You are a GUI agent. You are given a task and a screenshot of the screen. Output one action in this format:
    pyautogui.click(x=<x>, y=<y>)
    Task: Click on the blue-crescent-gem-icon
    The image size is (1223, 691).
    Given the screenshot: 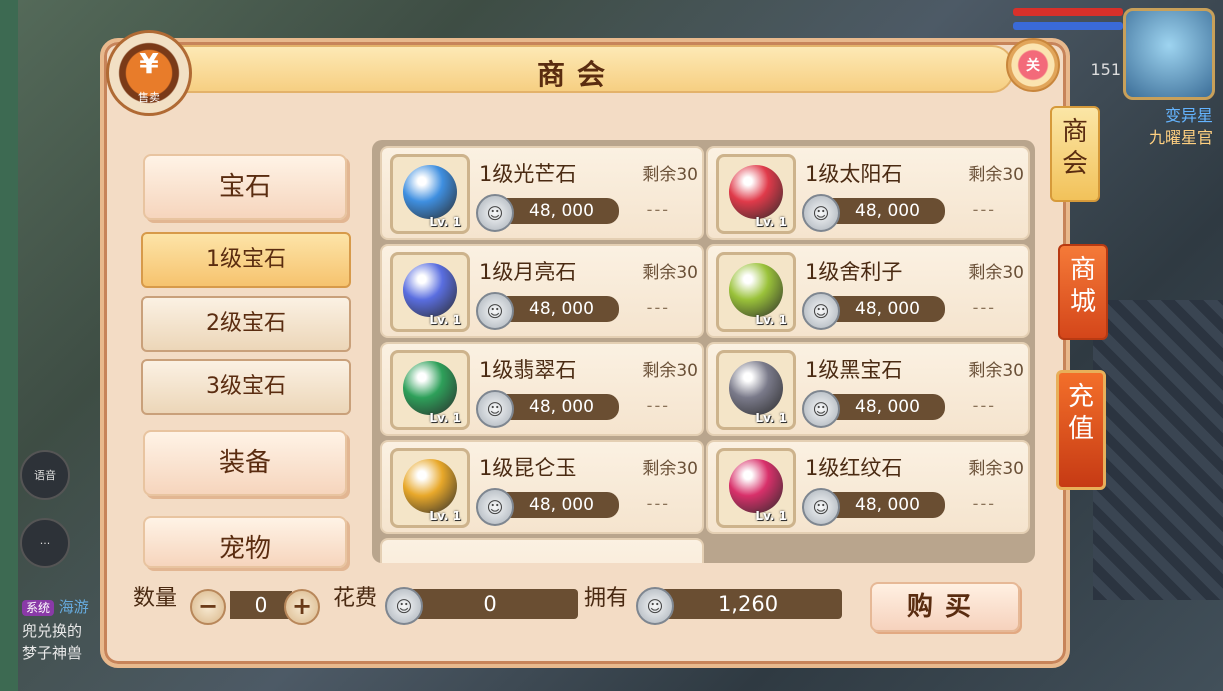 What is the action you would take?
    pyautogui.click(x=430, y=290)
    